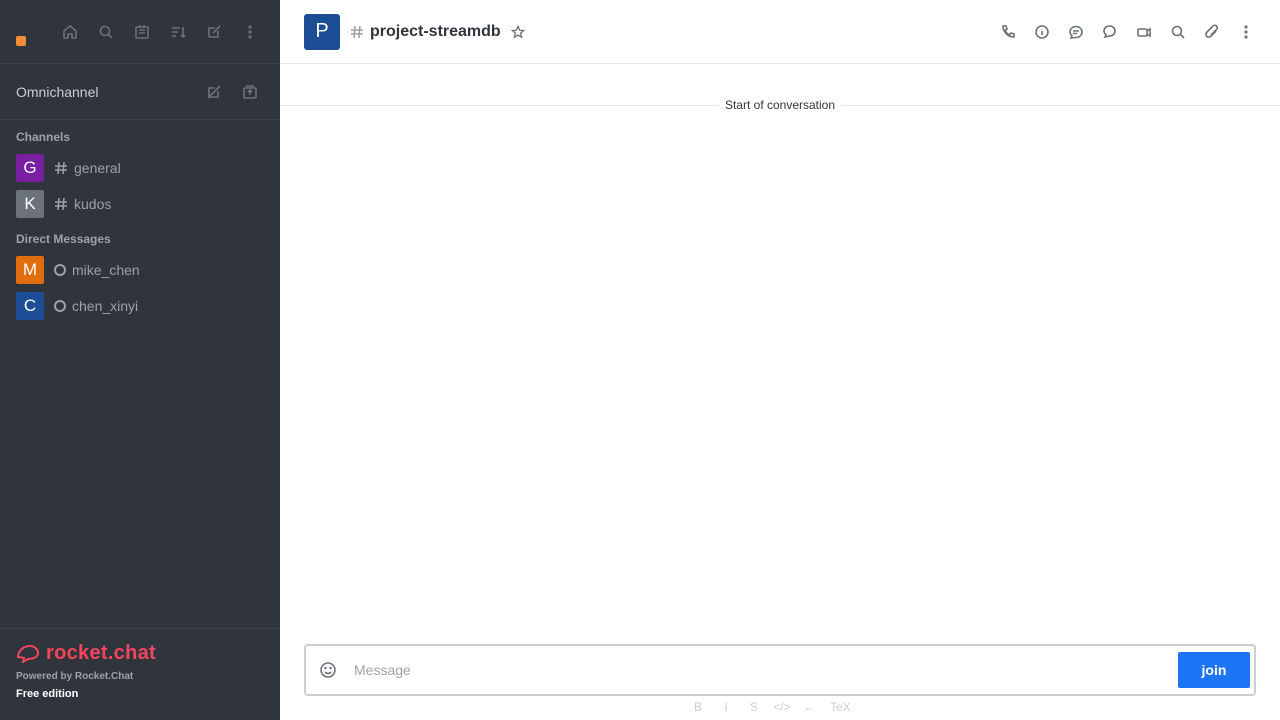 Image resolution: width=1280 pixels, height=720 pixels. I want to click on user-avatar, so click(30, 32).